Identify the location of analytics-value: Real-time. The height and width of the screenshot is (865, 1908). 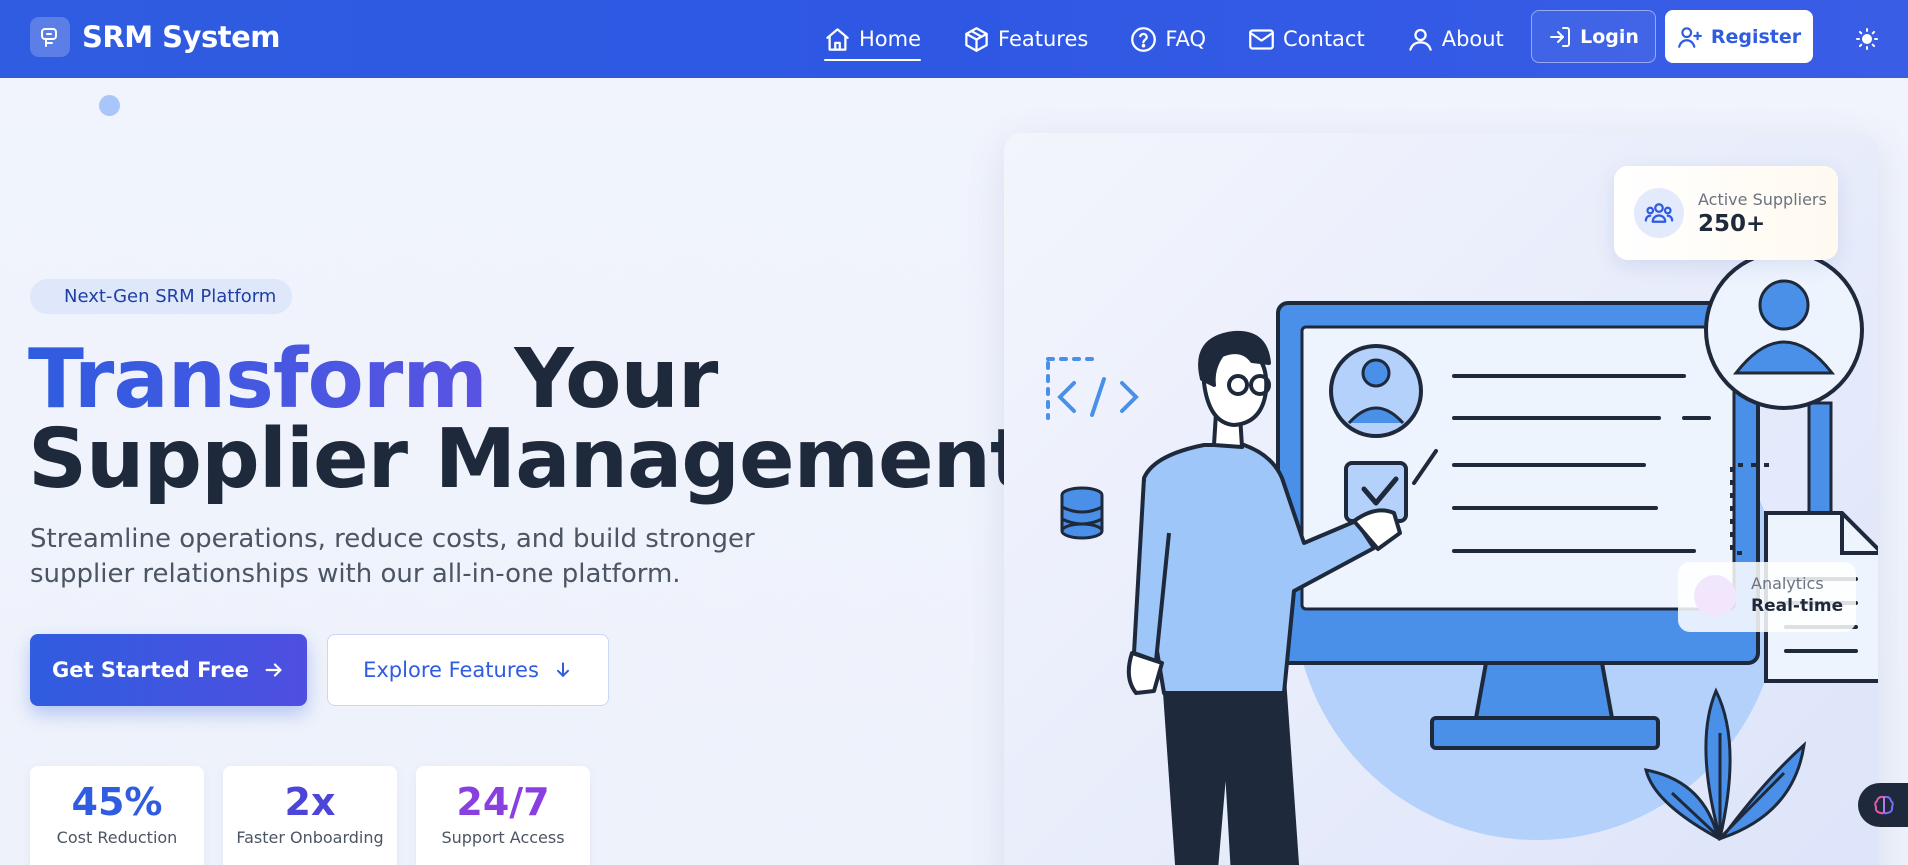
(1797, 606).